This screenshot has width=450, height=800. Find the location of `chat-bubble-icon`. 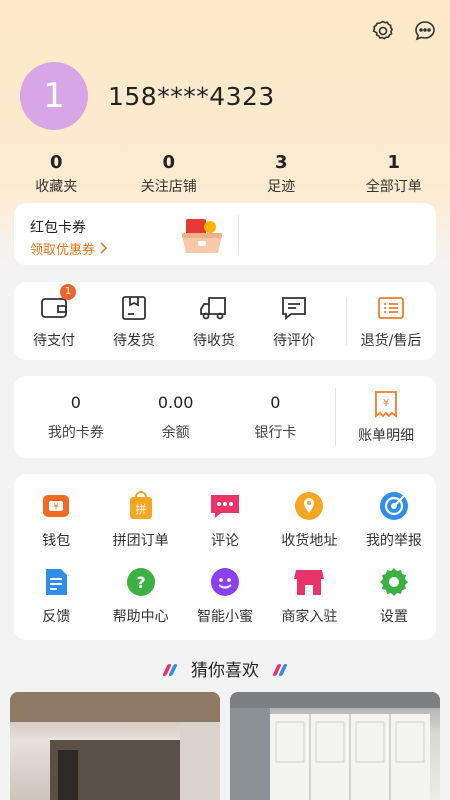

chat-bubble-icon is located at coordinates (425, 31).